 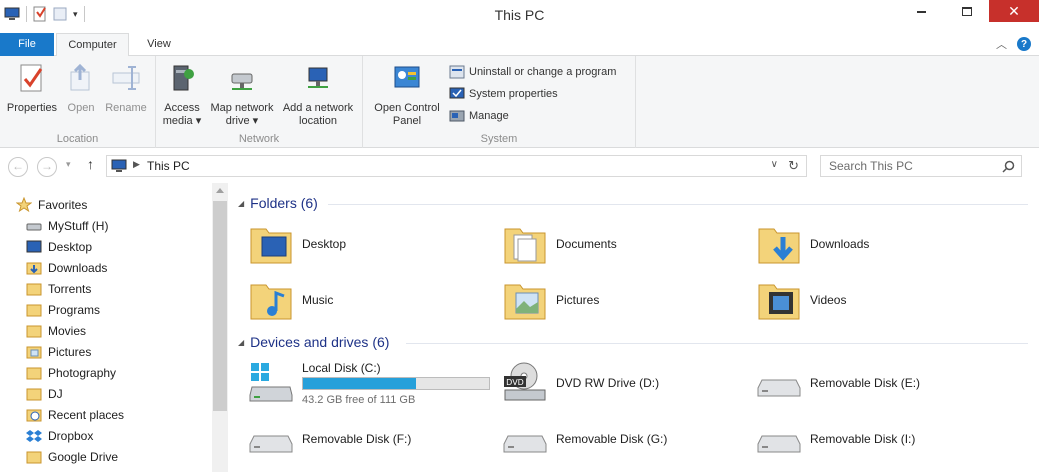 I want to click on drive-removable-g: Removable Disk (G:), so click(x=584, y=439).